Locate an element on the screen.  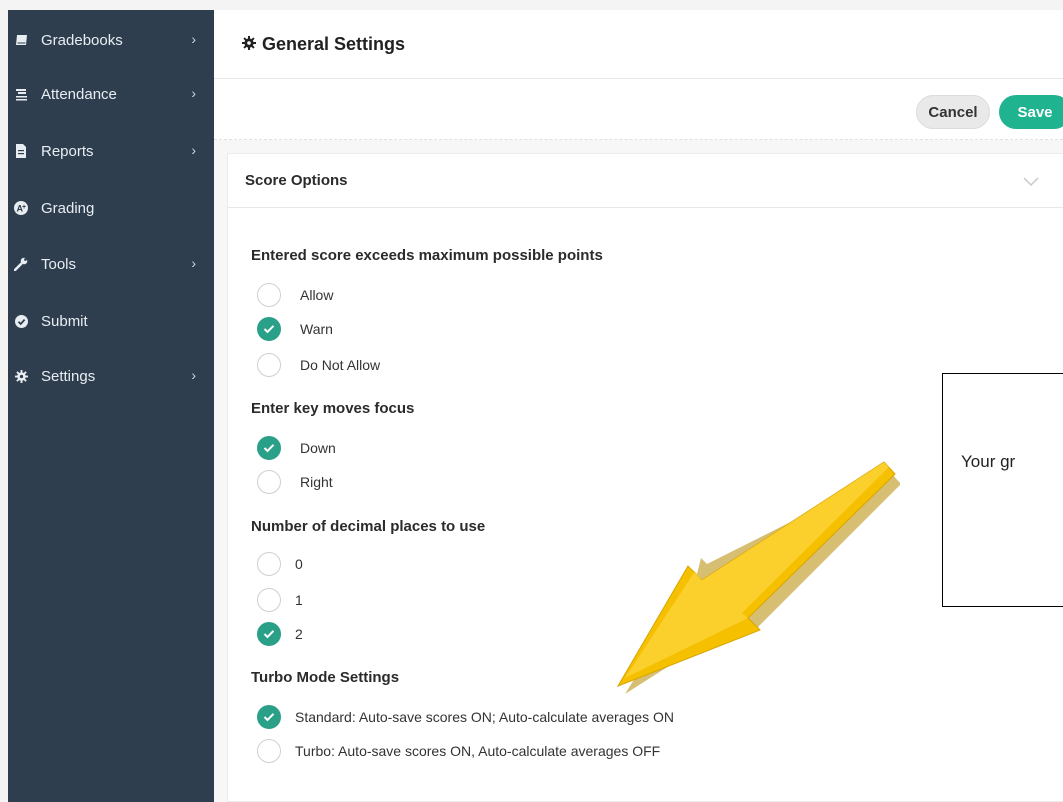
sidebar-item-label: Attendance is located at coordinates (79, 94).